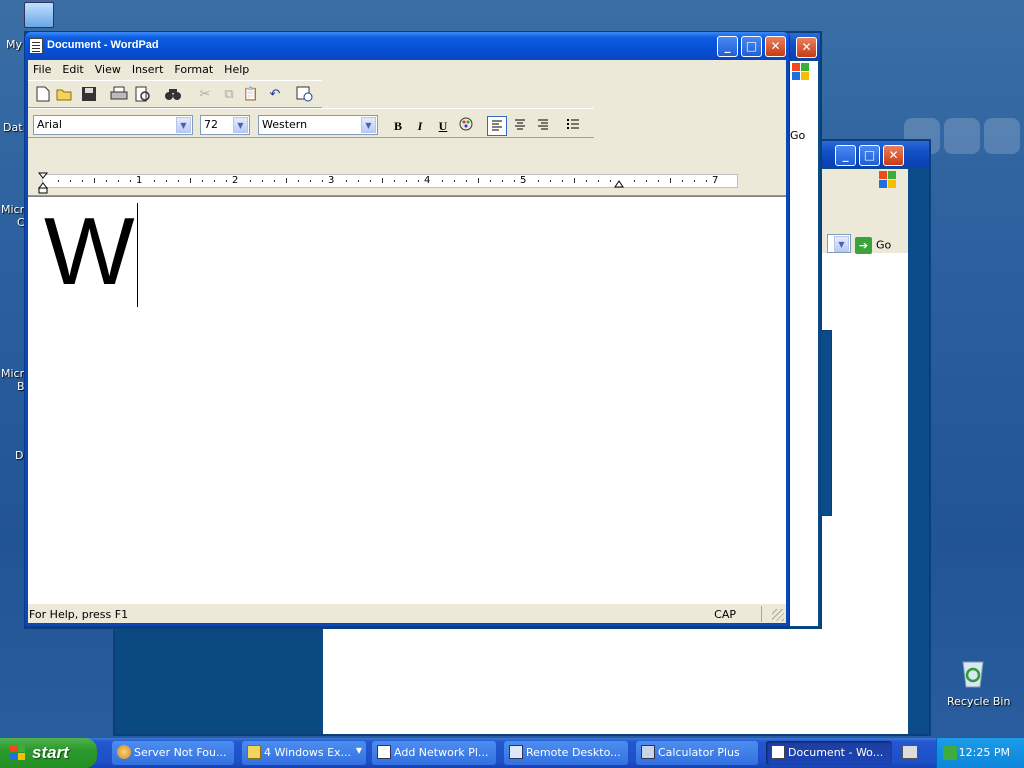 This screenshot has height=768, width=1024. I want to click on keyboard-icon, so click(910, 752).